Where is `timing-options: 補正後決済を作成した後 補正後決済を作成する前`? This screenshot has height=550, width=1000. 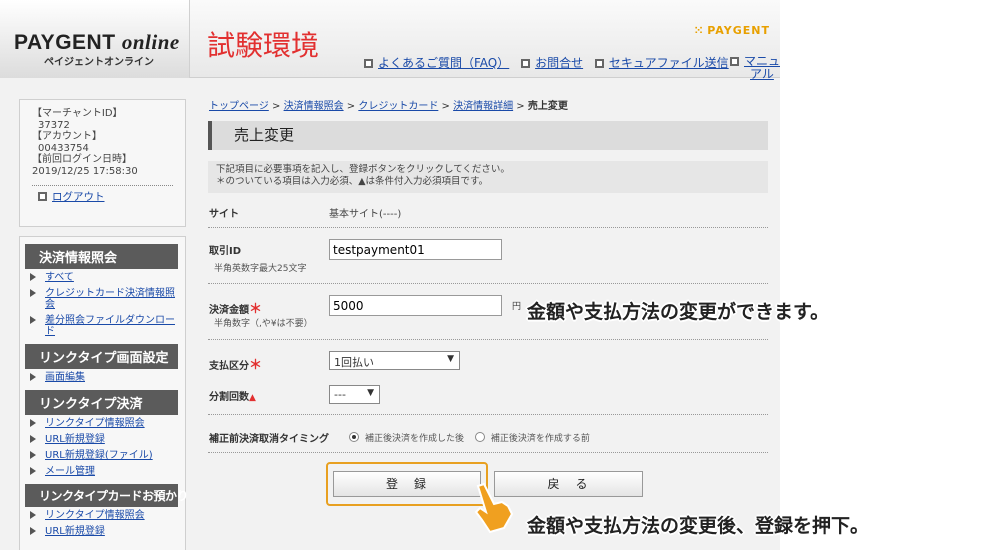
timing-options: 補正後決済を作成した後 補正後決済を作成する前 is located at coordinates (473, 437).